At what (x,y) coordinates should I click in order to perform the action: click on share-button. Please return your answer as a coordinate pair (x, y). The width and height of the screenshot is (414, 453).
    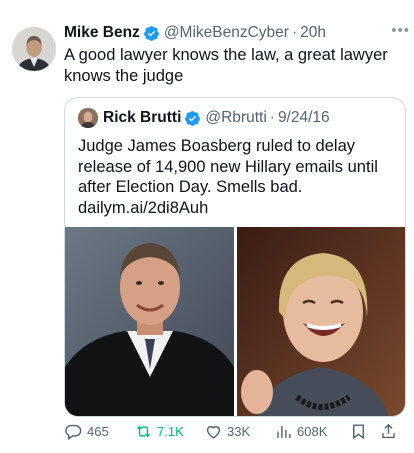
    Looking at the image, I should click on (389, 431).